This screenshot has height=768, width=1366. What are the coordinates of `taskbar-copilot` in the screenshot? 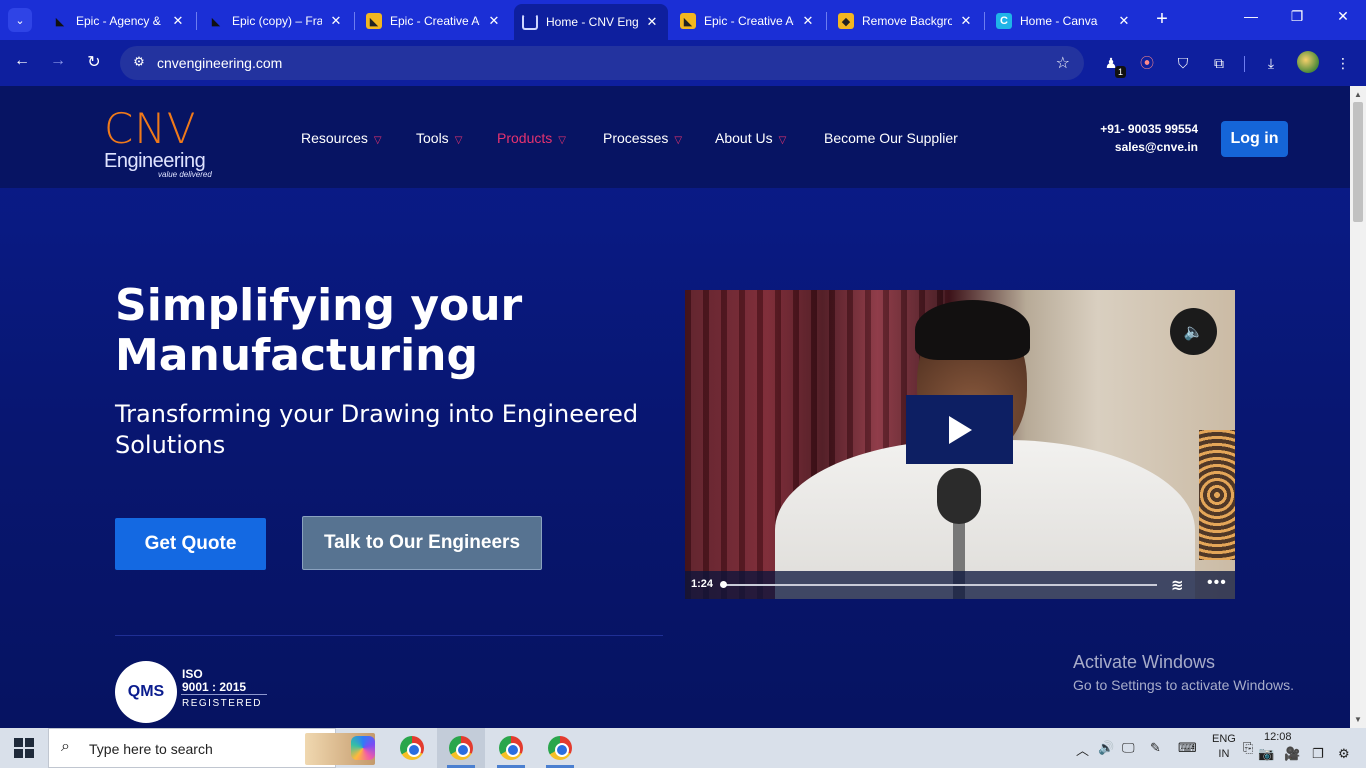 It's located at (363, 748).